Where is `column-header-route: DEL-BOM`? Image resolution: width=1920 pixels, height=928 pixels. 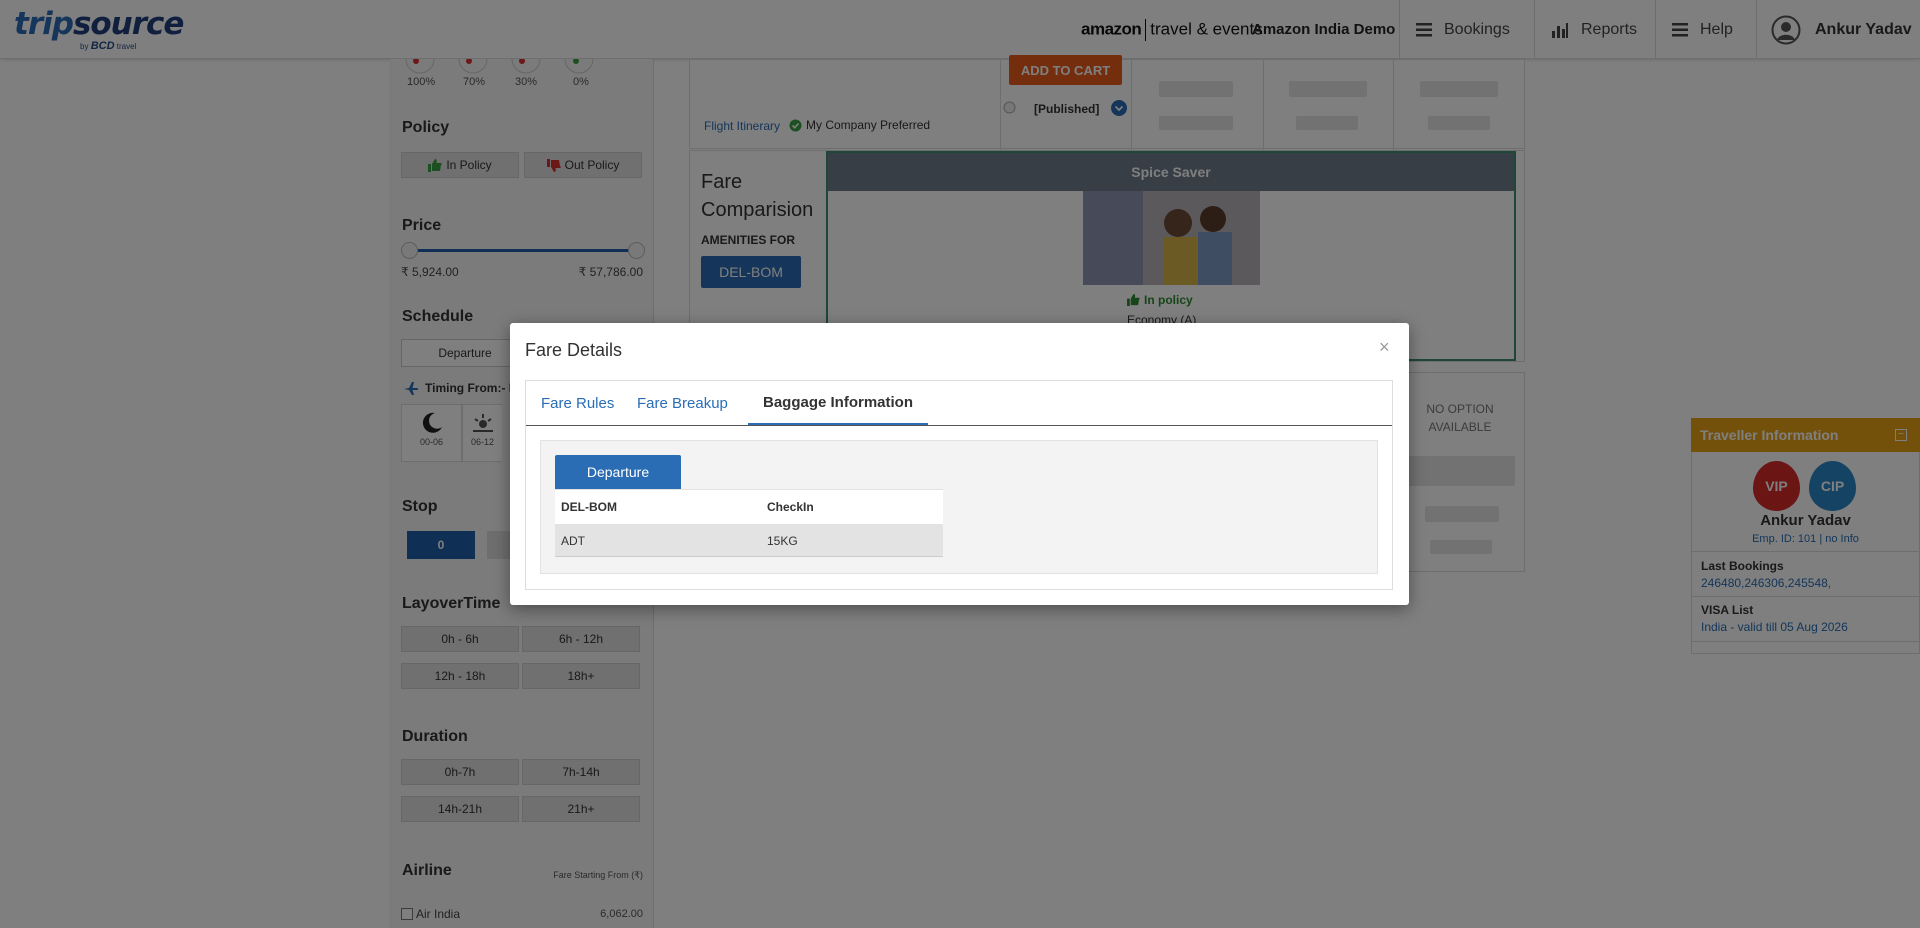
column-header-route: DEL-BOM is located at coordinates (658, 507).